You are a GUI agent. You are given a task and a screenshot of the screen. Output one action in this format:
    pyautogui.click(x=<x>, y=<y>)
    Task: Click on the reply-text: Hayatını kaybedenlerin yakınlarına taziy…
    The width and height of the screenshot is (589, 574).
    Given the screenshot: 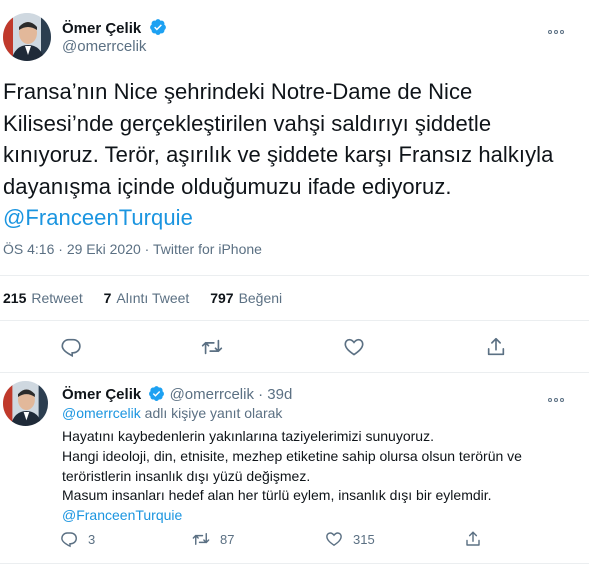 What is the action you would take?
    pyautogui.click(x=292, y=476)
    